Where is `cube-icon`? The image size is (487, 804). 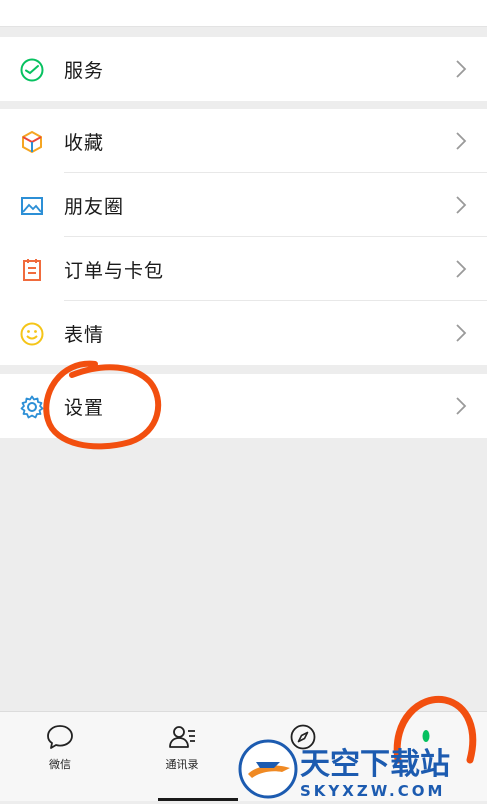
cube-icon is located at coordinates (32, 142).